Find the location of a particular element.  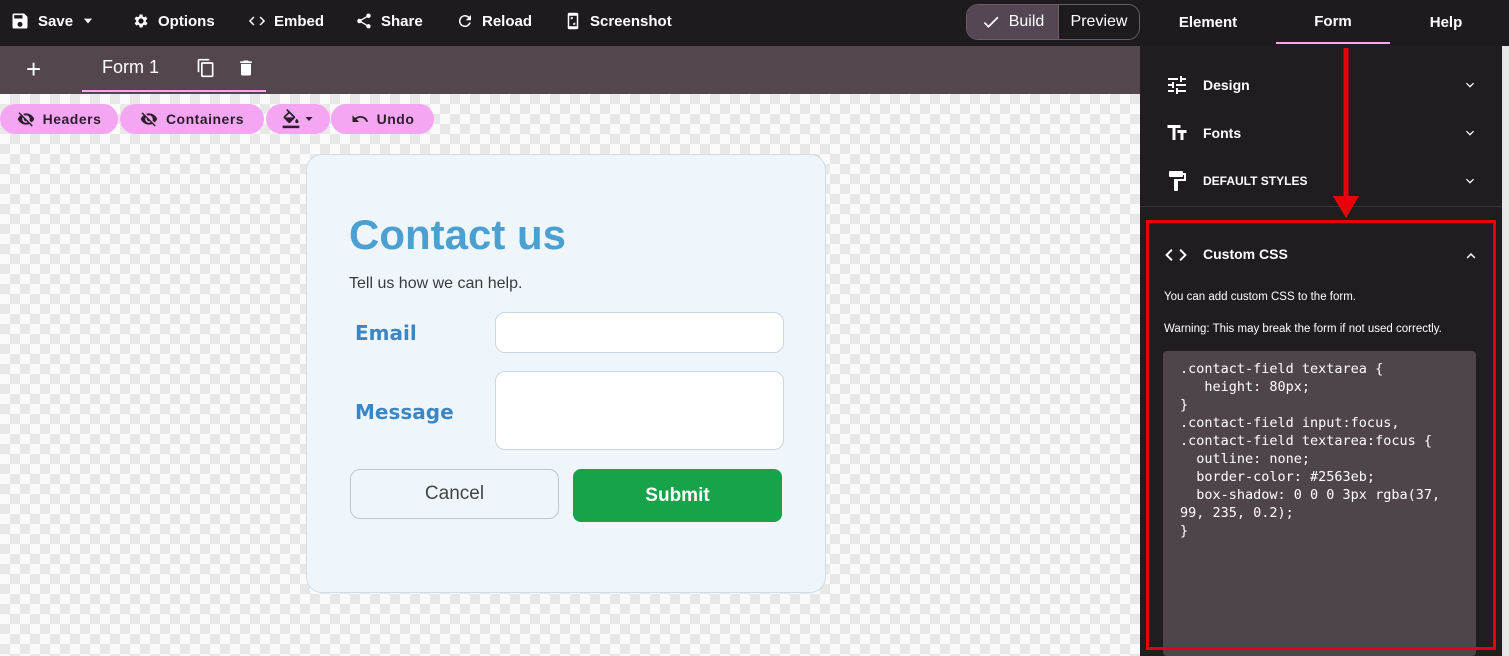

tab-form-label: Form is located at coordinates (1333, 21).